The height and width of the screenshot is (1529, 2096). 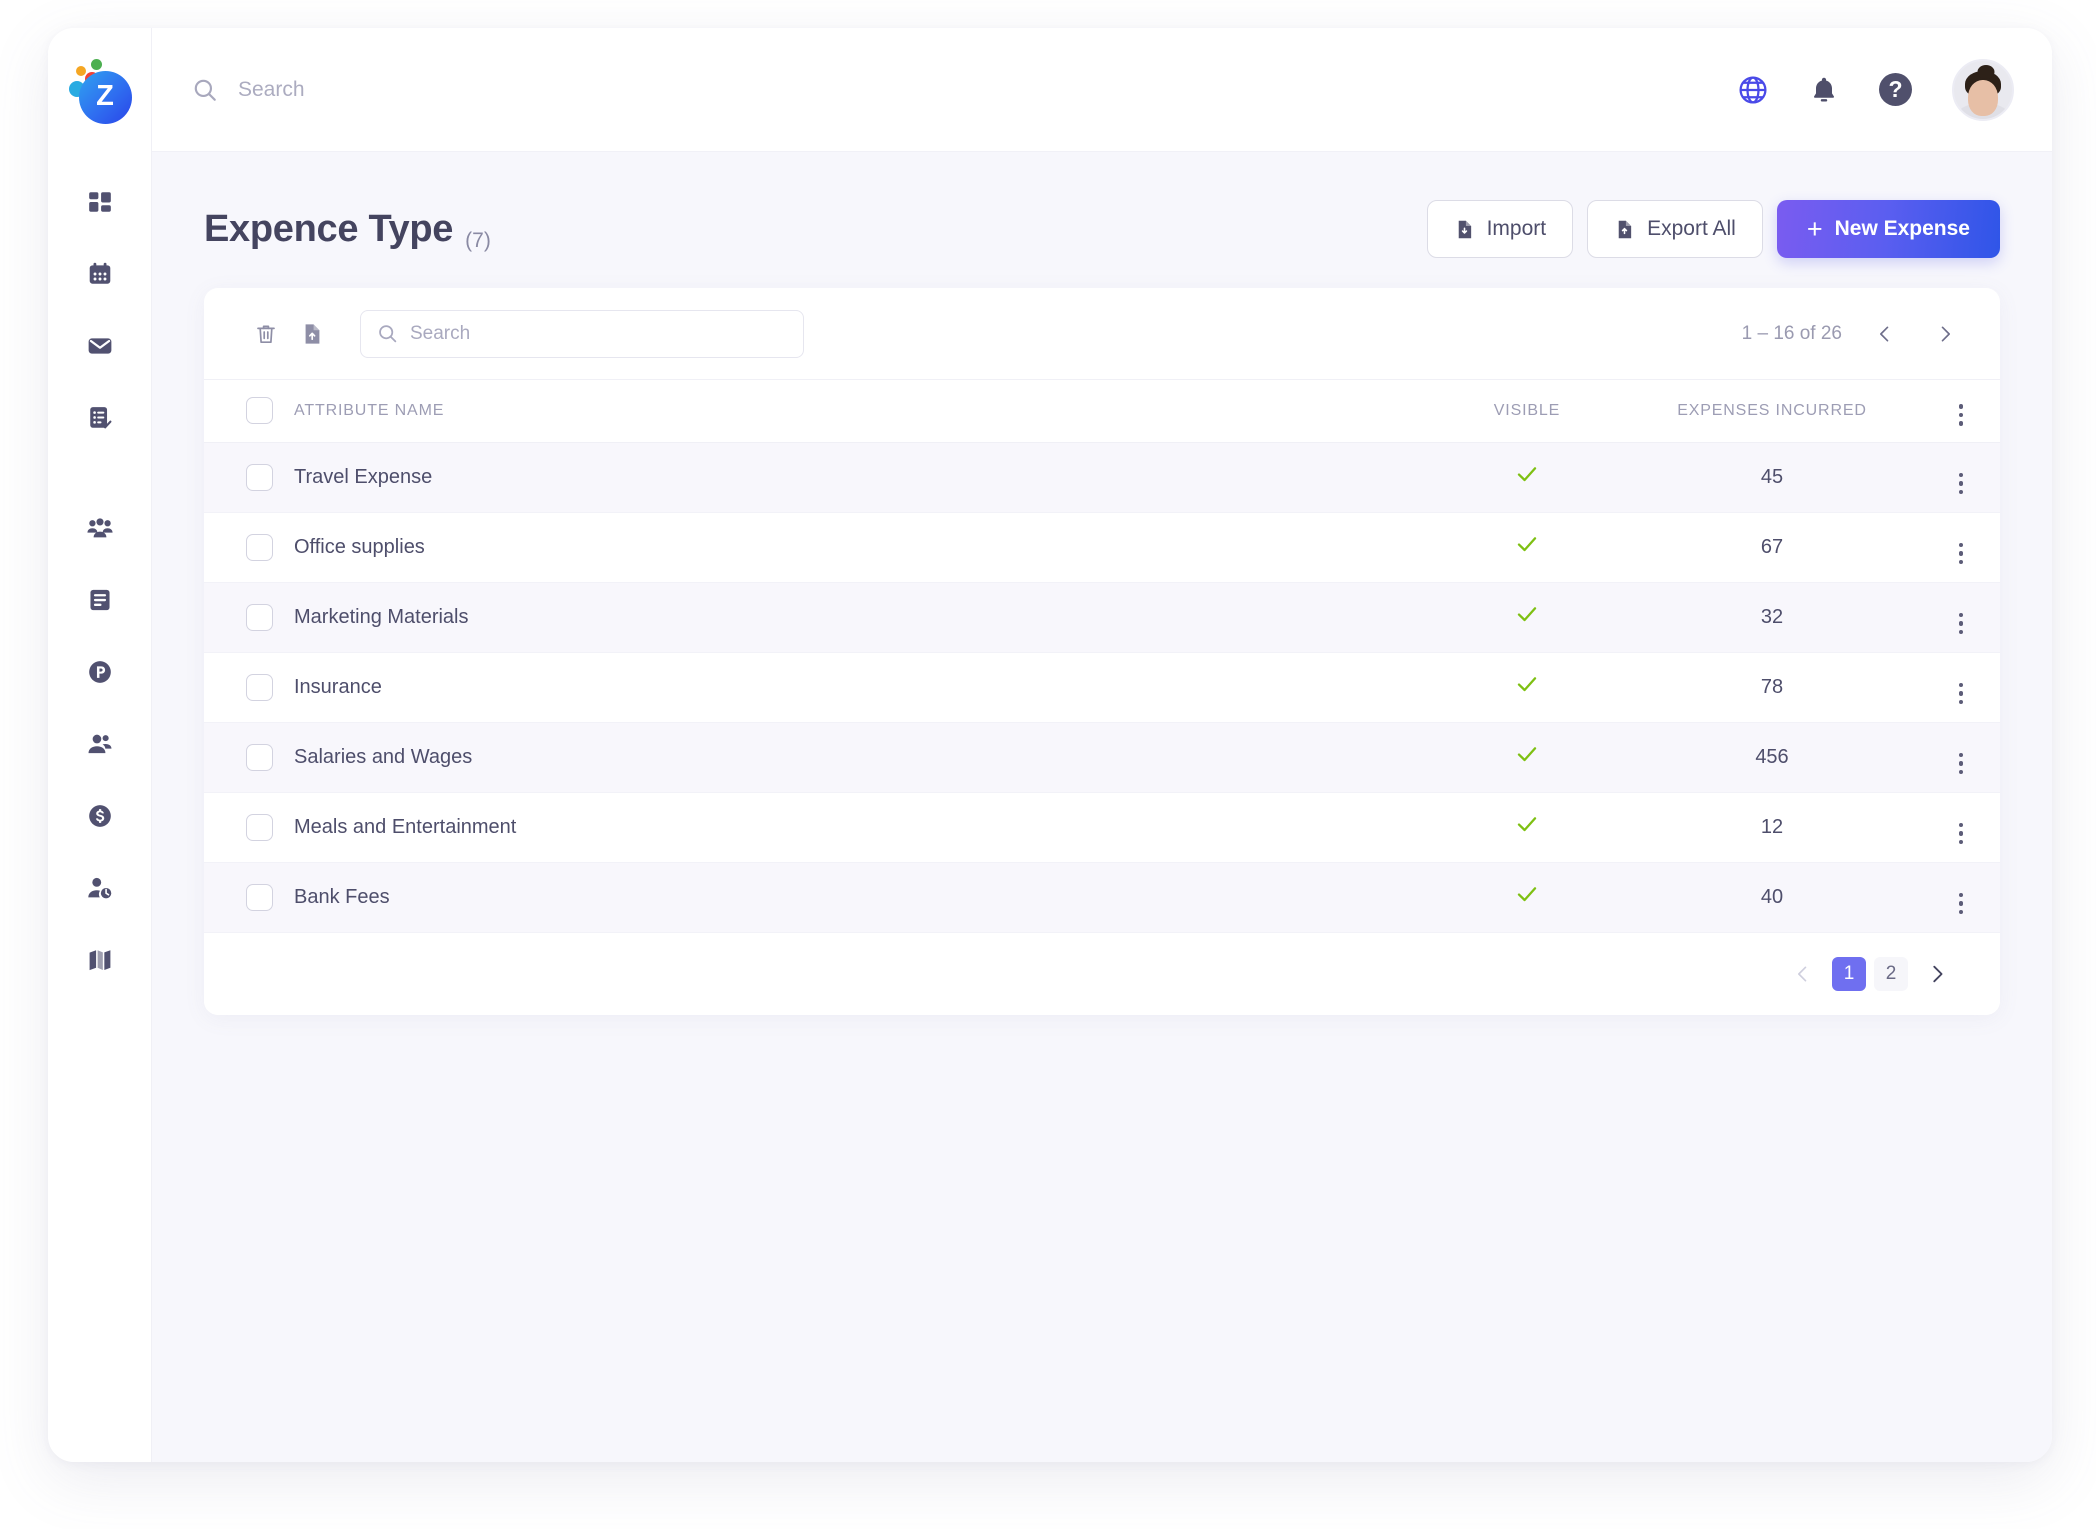 What do you see at coordinates (329, 228) in the screenshot?
I see `page-title: Expence Type` at bounding box center [329, 228].